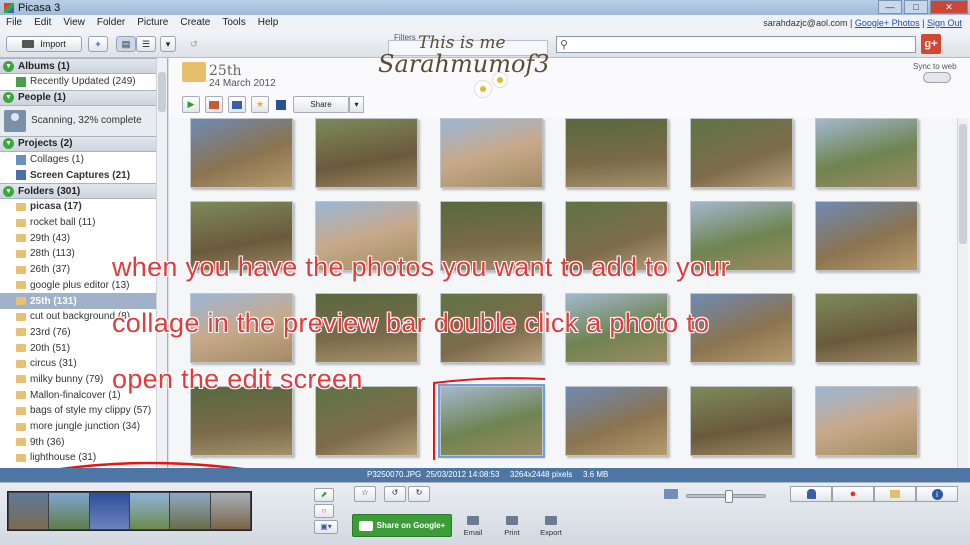 The image size is (970, 545). Describe the element at coordinates (596, 474) in the screenshot. I see `status-size: 3.6 MB` at that location.